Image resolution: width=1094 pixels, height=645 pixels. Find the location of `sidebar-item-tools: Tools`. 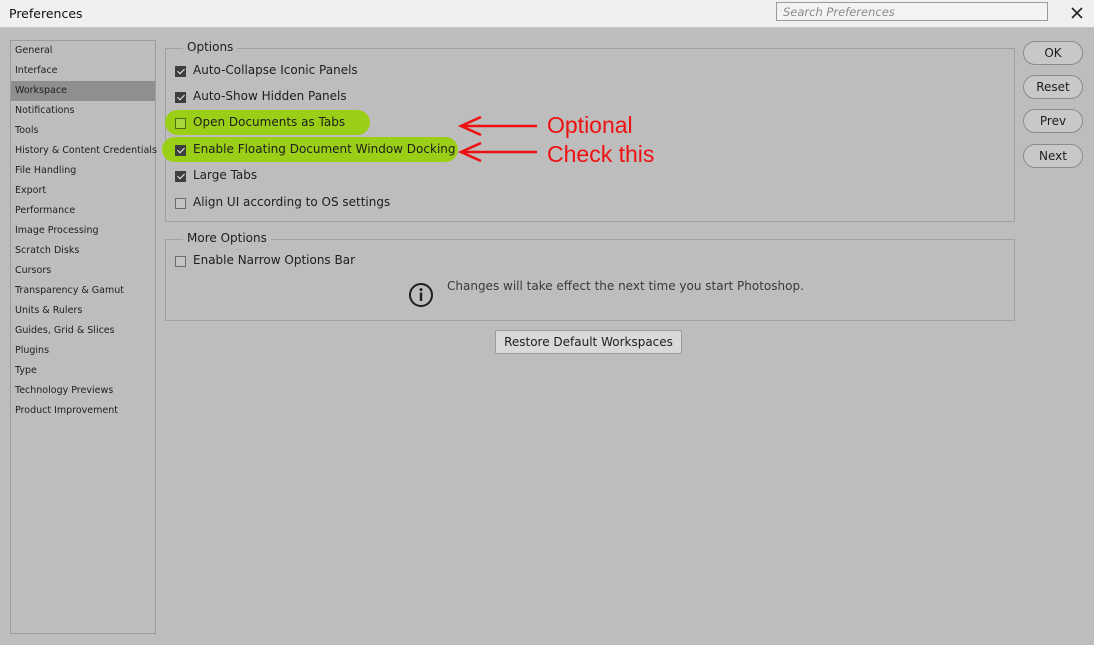

sidebar-item-tools: Tools is located at coordinates (83, 131).